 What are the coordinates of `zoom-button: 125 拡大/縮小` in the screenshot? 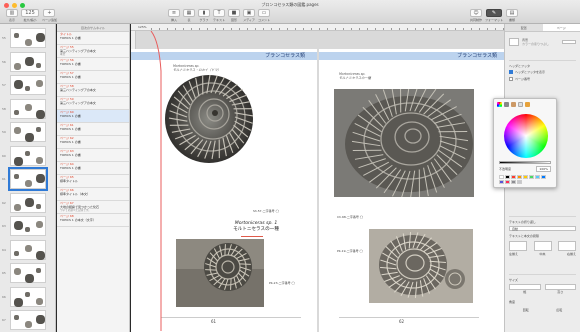 It's located at (30, 15).